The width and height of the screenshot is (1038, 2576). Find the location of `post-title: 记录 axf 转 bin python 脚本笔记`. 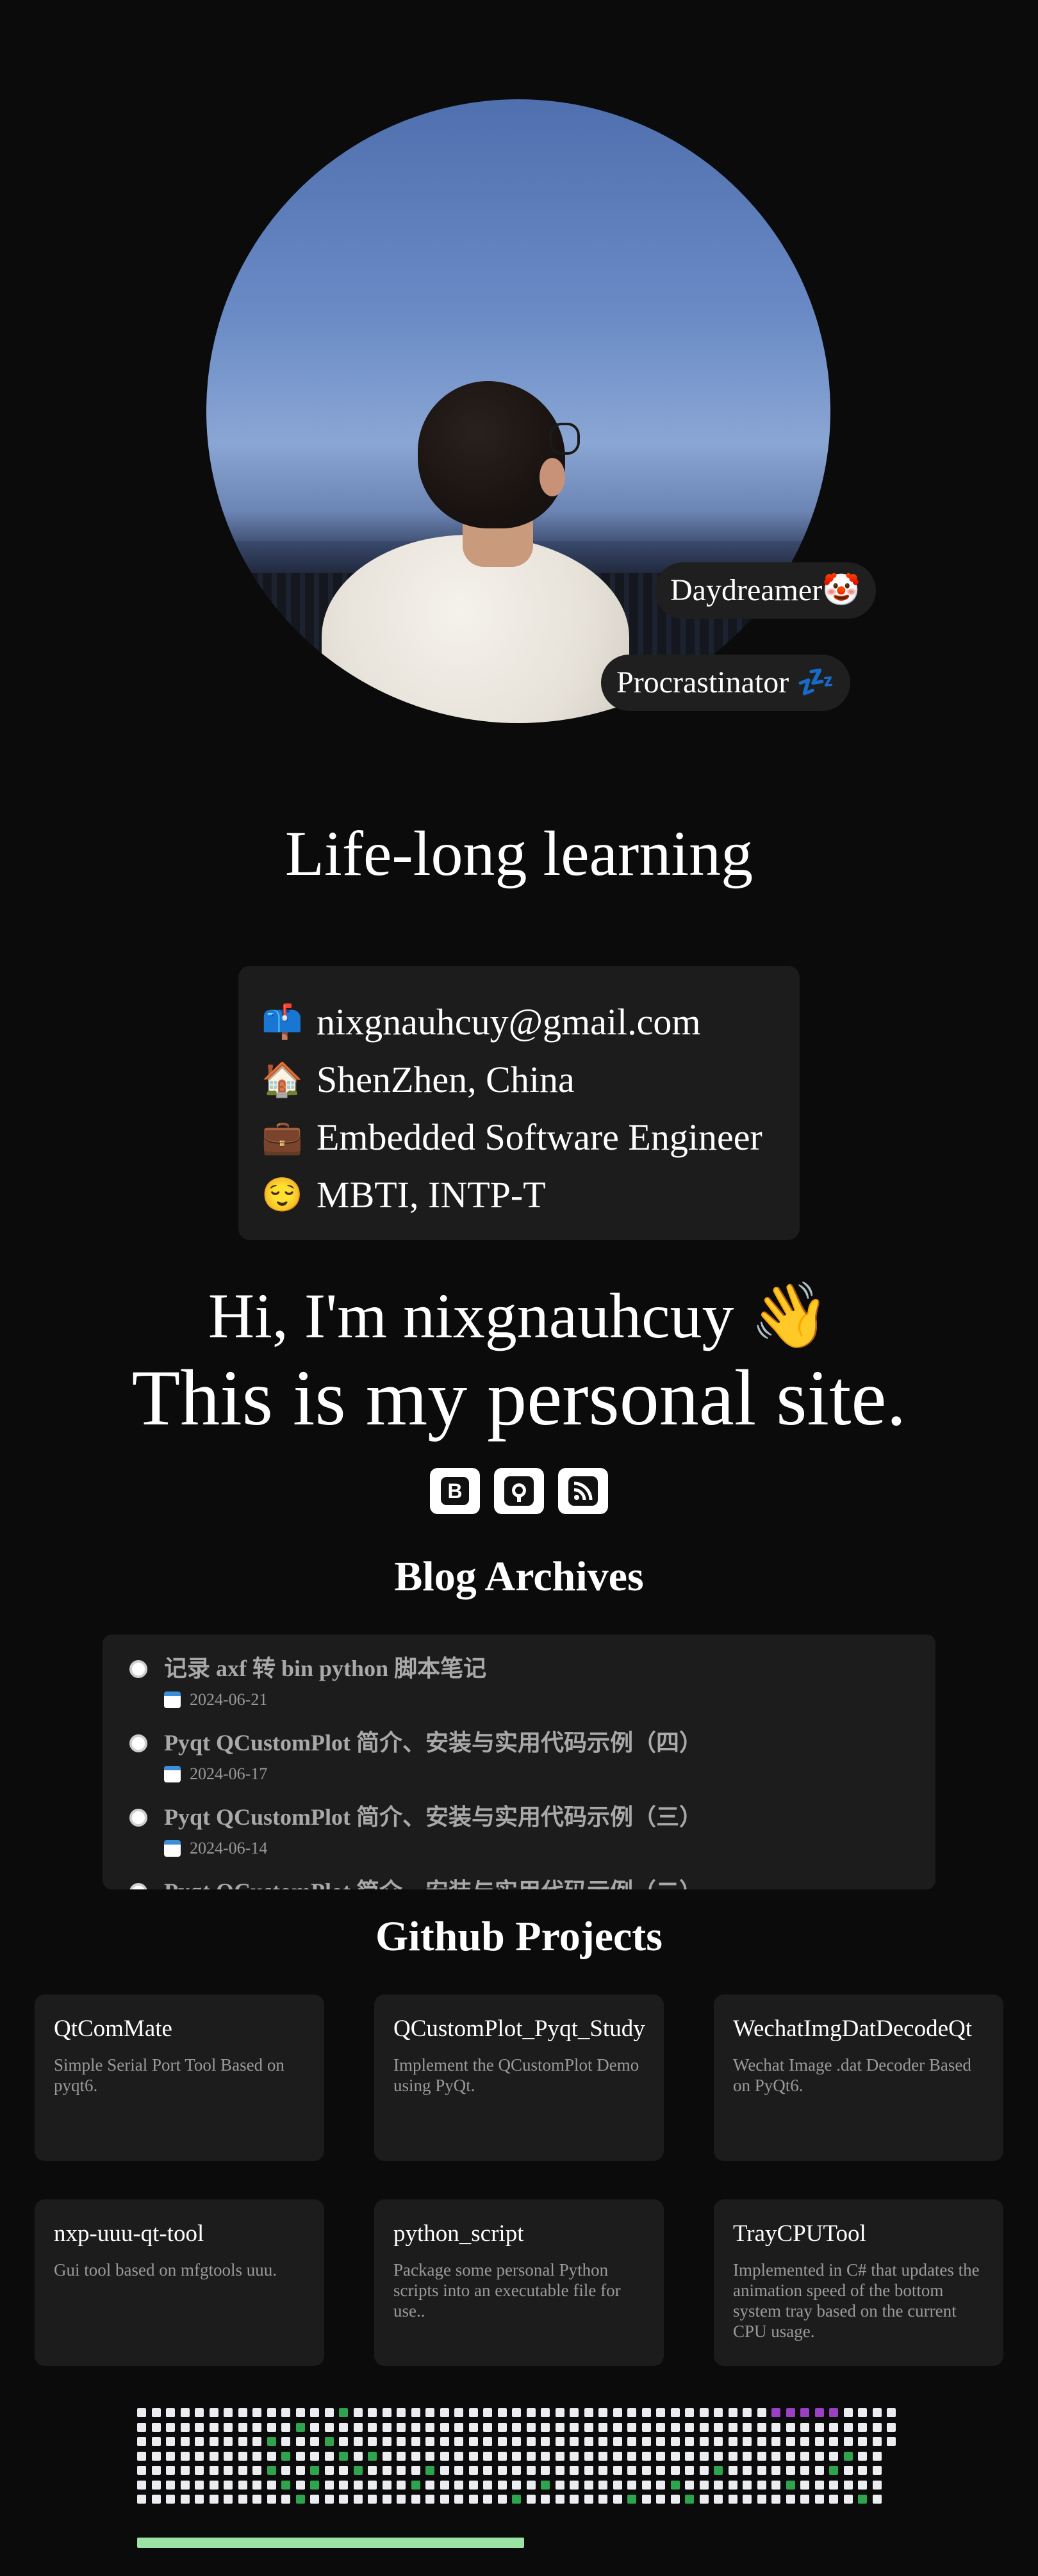

post-title: 记录 axf 转 bin python 脚本笔记 is located at coordinates (541, 1668).